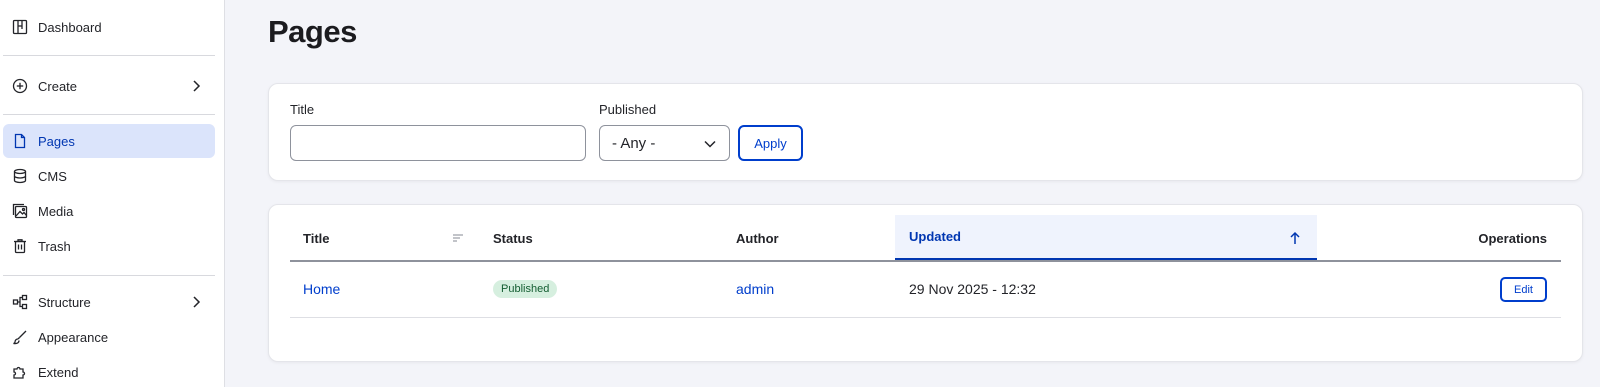  I want to click on plus-circle-icon, so click(20, 86).